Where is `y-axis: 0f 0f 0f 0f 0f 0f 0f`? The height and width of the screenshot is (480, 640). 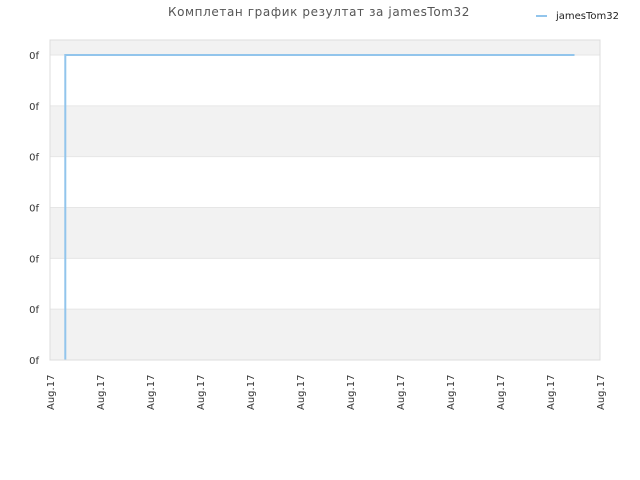 y-axis: 0f 0f 0f 0f 0f 0f 0f is located at coordinates (34, 209).